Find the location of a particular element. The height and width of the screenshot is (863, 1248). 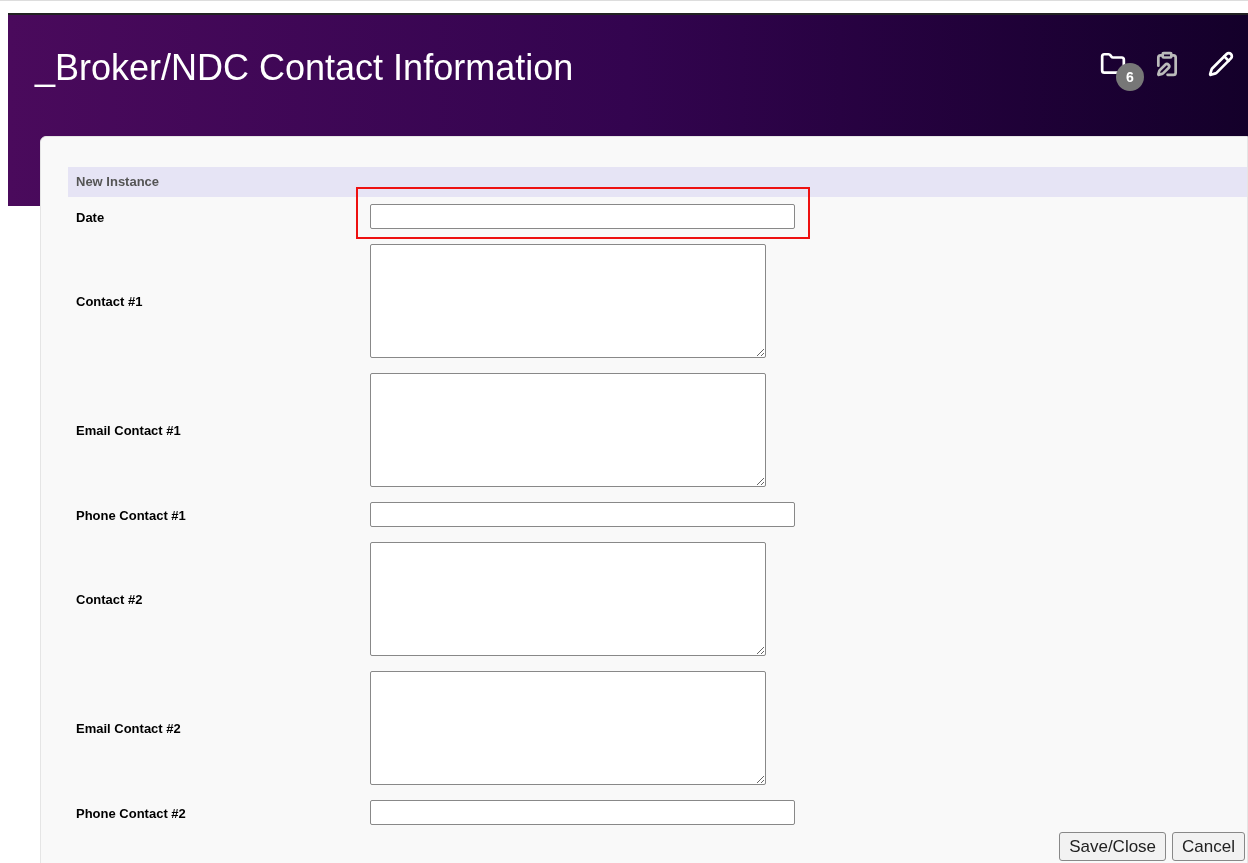

field-label: Date is located at coordinates (90, 217).